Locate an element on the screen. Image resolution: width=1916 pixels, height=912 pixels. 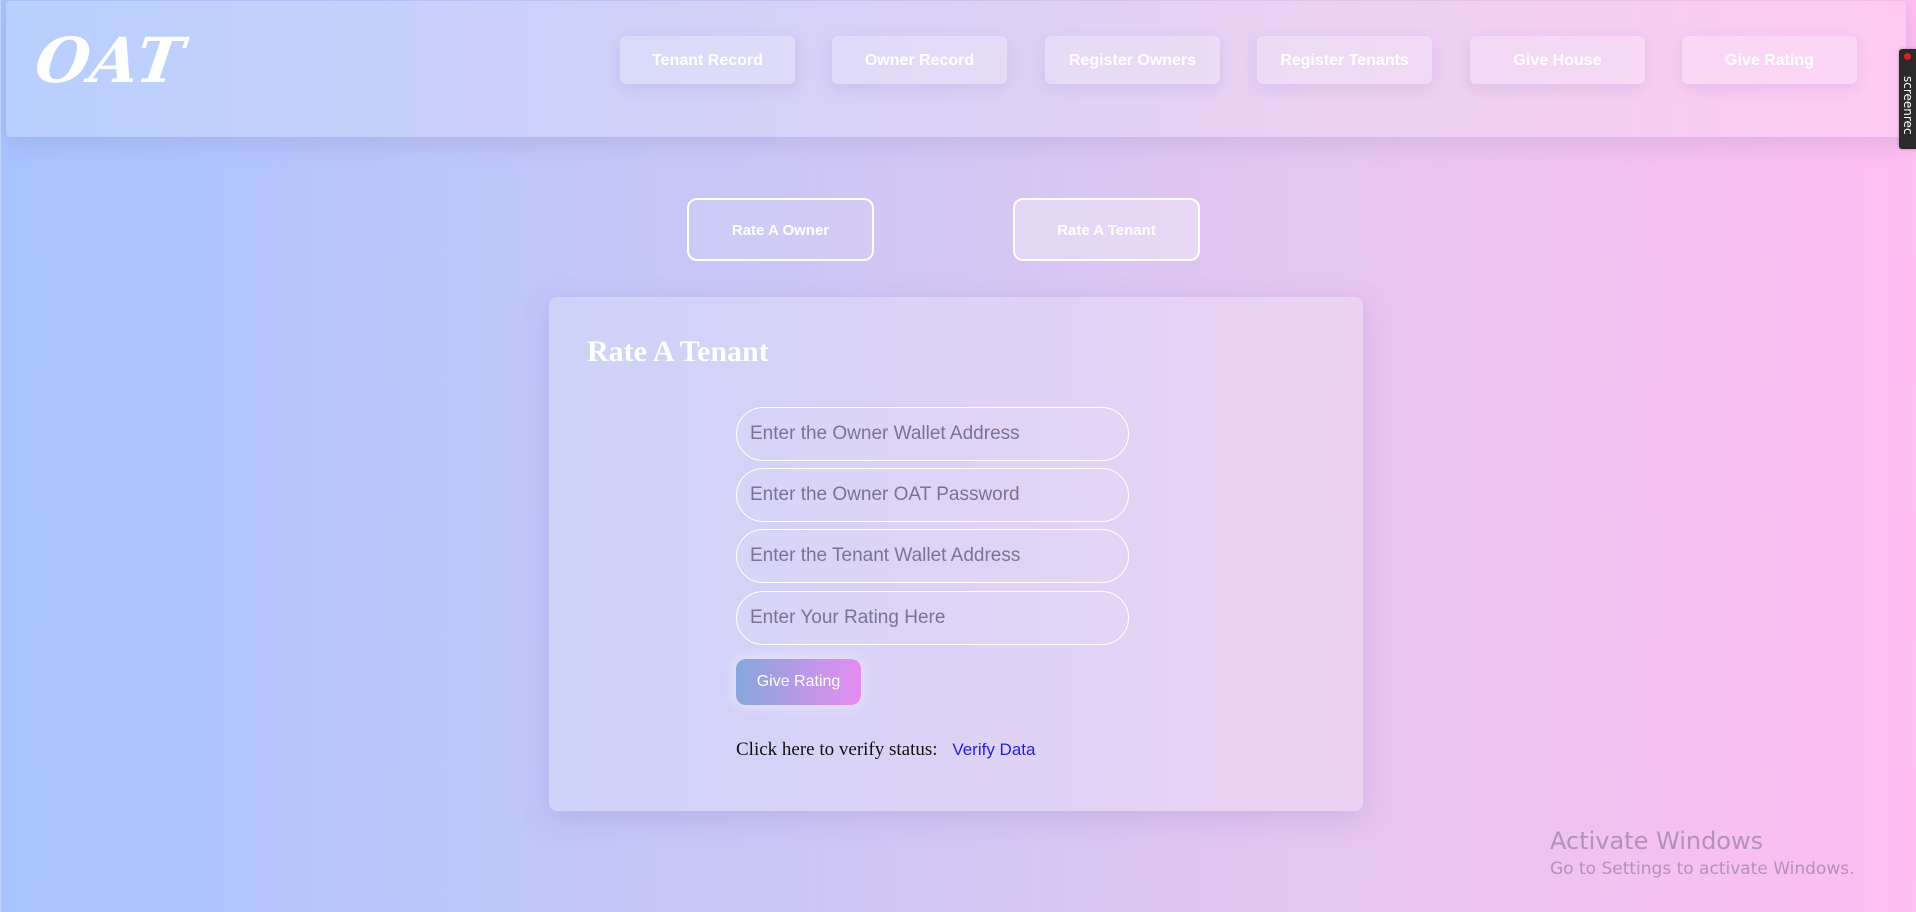
form-title: Rate A Tenant is located at coordinates (678, 351).